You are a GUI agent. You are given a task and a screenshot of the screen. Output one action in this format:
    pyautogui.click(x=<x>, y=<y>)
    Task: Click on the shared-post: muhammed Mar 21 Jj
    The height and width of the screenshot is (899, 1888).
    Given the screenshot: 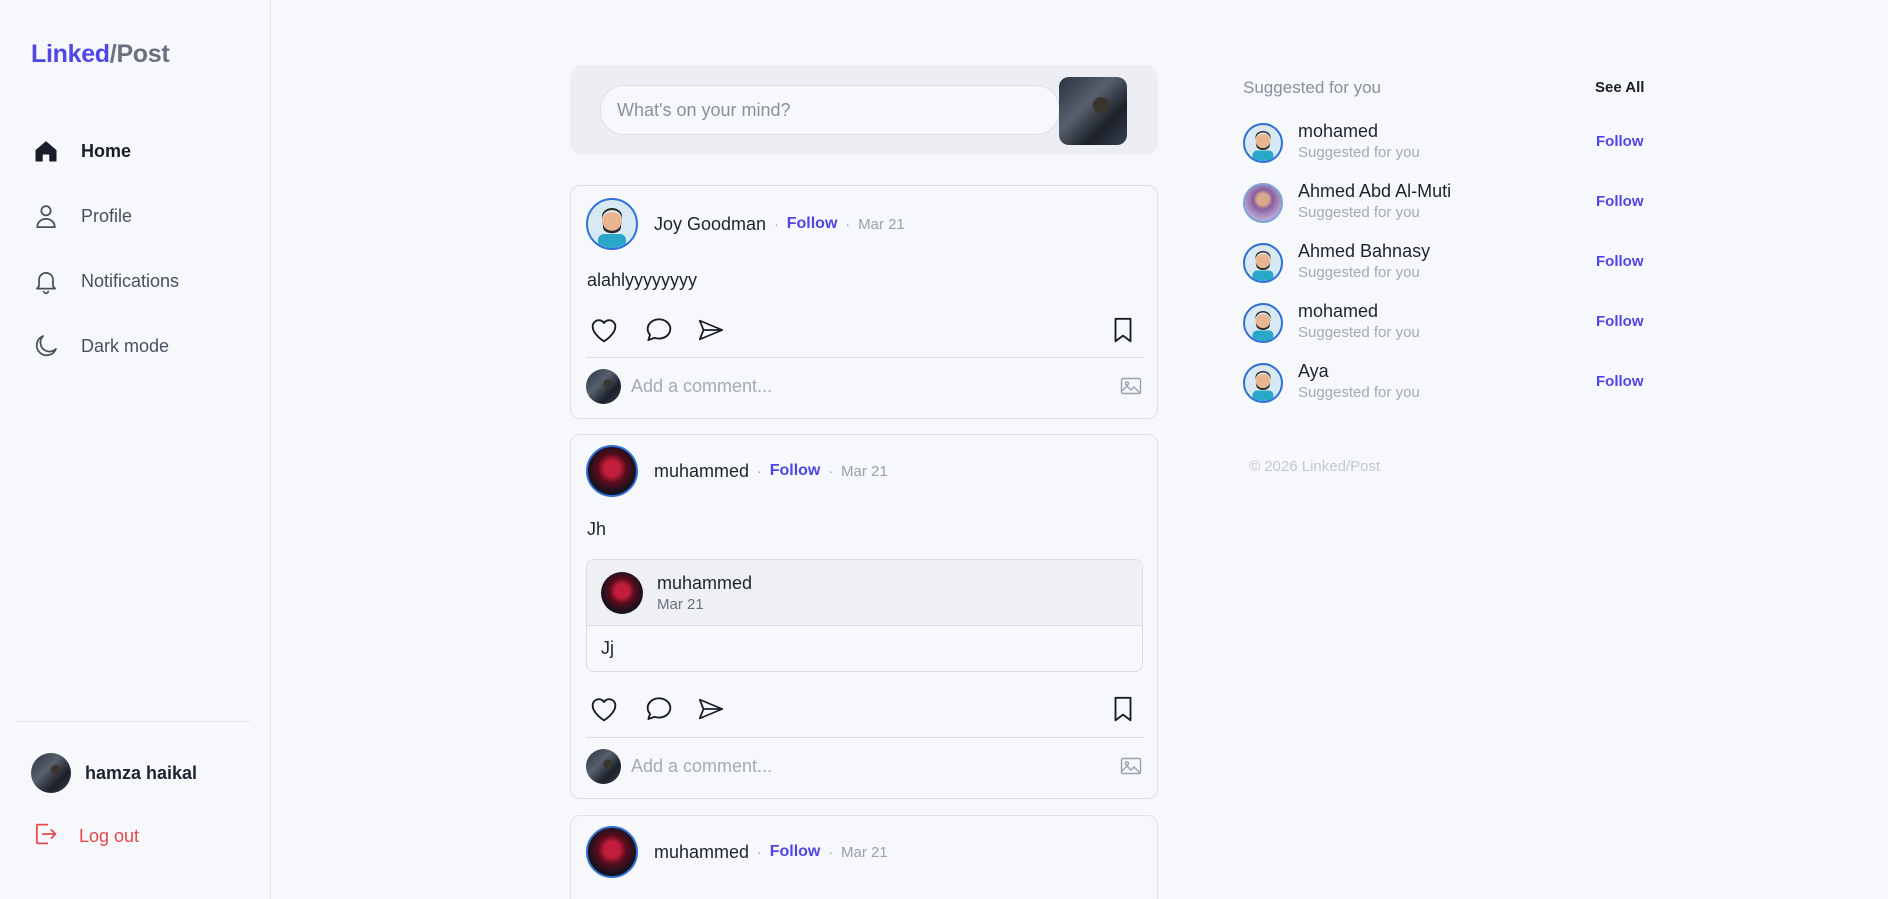 What is the action you would take?
    pyautogui.click(x=864, y=615)
    